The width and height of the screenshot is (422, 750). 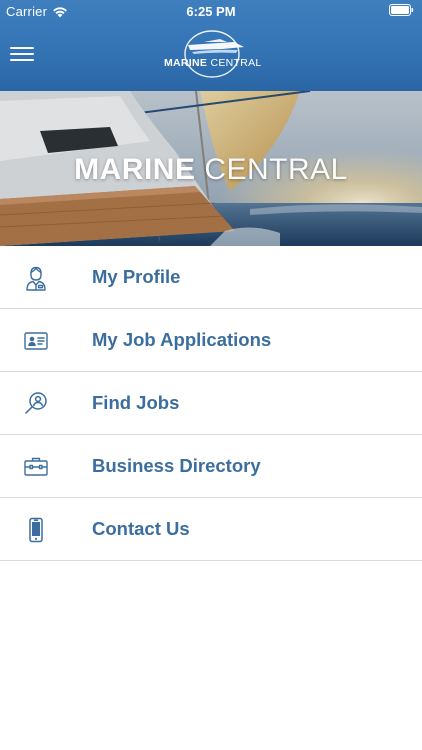 I want to click on menu-toggle-button, so click(x=22, y=54).